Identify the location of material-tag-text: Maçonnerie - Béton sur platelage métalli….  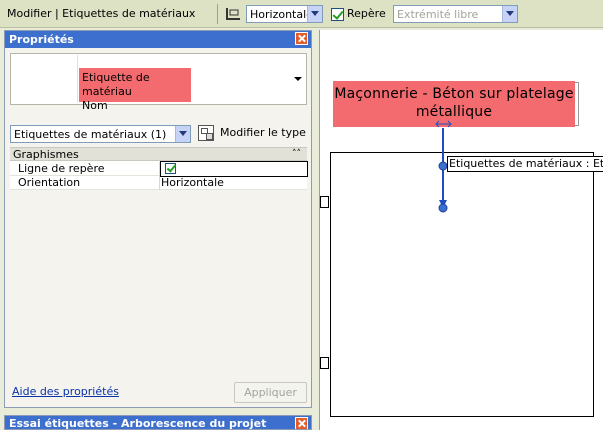
(454, 103).